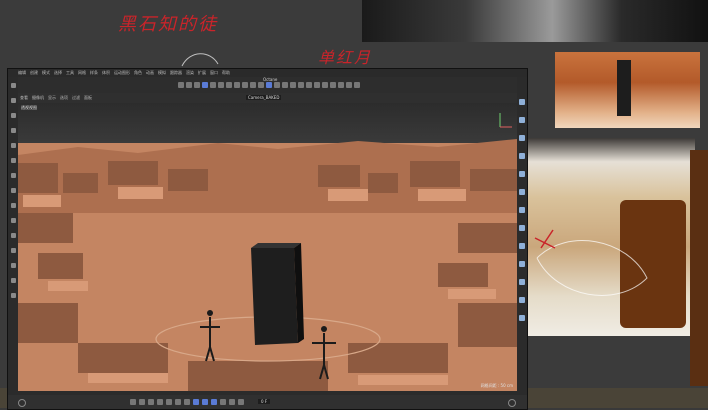 This screenshot has width=708, height=410. What do you see at coordinates (197, 85) in the screenshot?
I see `pointer-icon` at bounding box center [197, 85].